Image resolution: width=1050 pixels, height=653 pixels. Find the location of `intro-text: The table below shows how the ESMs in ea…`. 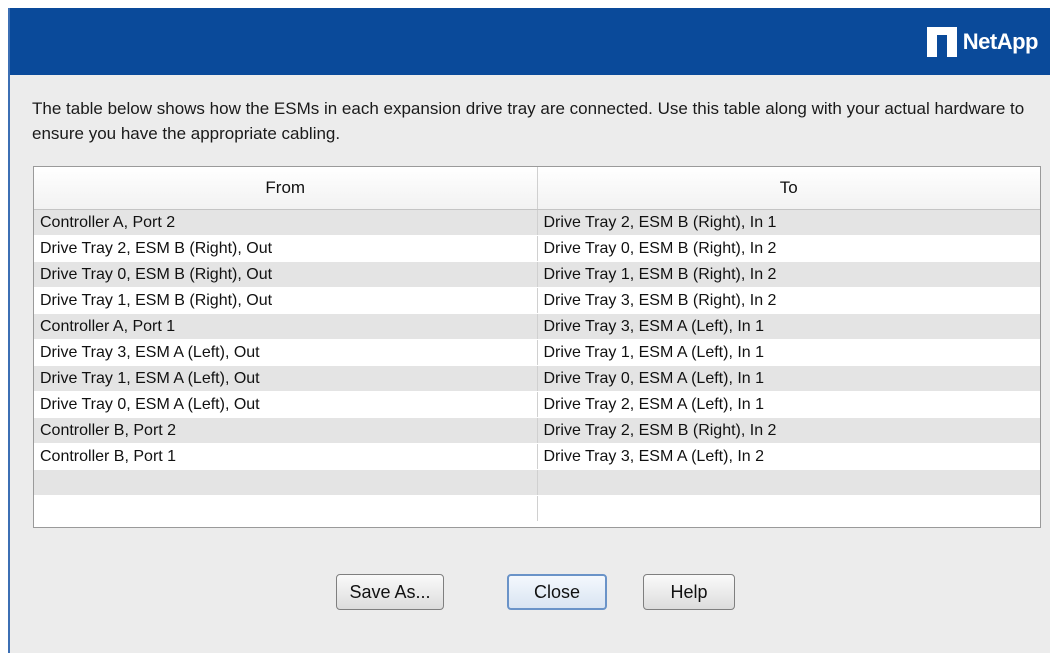

intro-text: The table below shows how the ESMs in ea… is located at coordinates (528, 121).